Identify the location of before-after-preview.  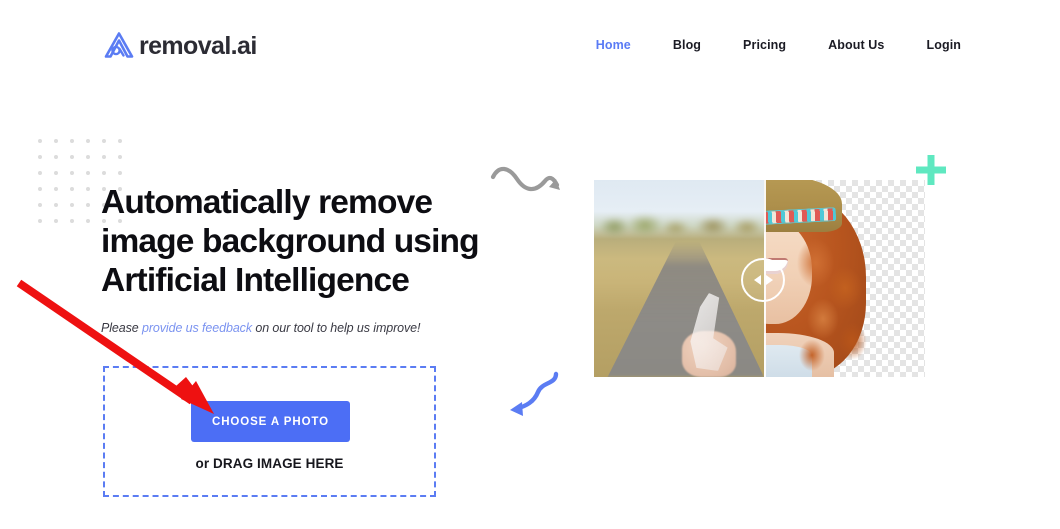
(759, 278).